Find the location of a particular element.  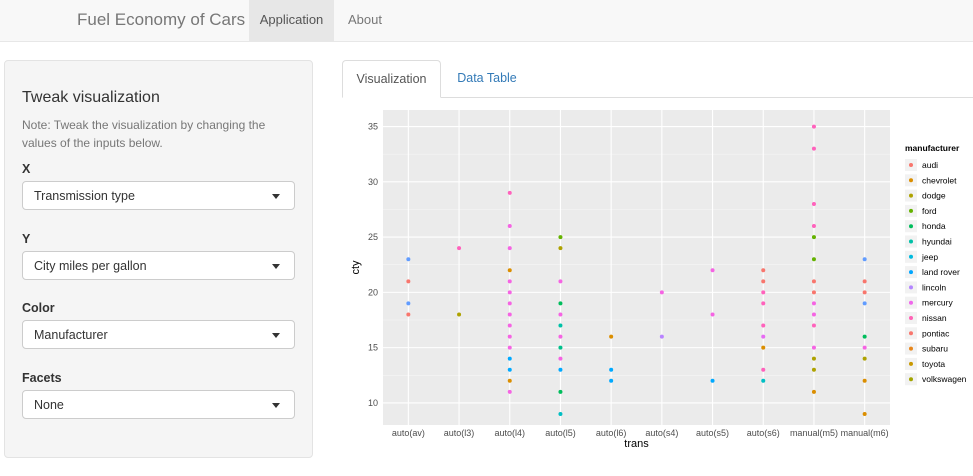

nav-application: Application is located at coordinates (291, 20).